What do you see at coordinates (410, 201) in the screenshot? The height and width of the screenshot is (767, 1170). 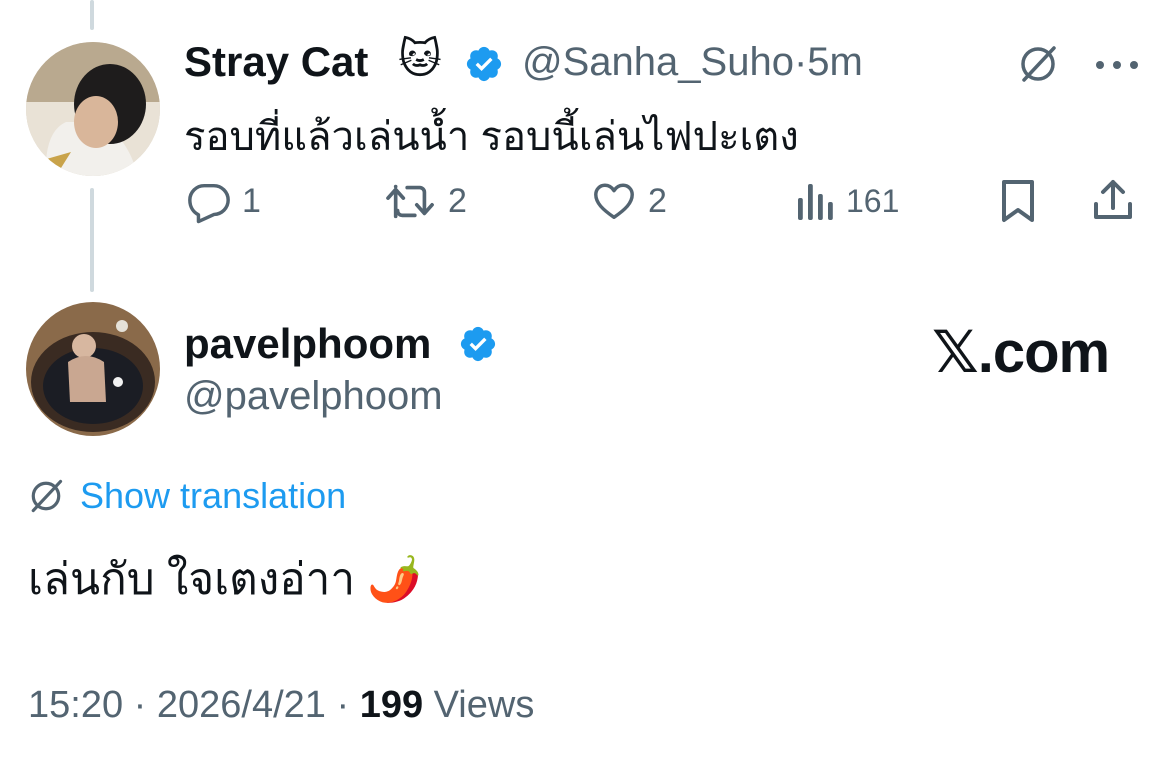 I see `retweet-icon` at bounding box center [410, 201].